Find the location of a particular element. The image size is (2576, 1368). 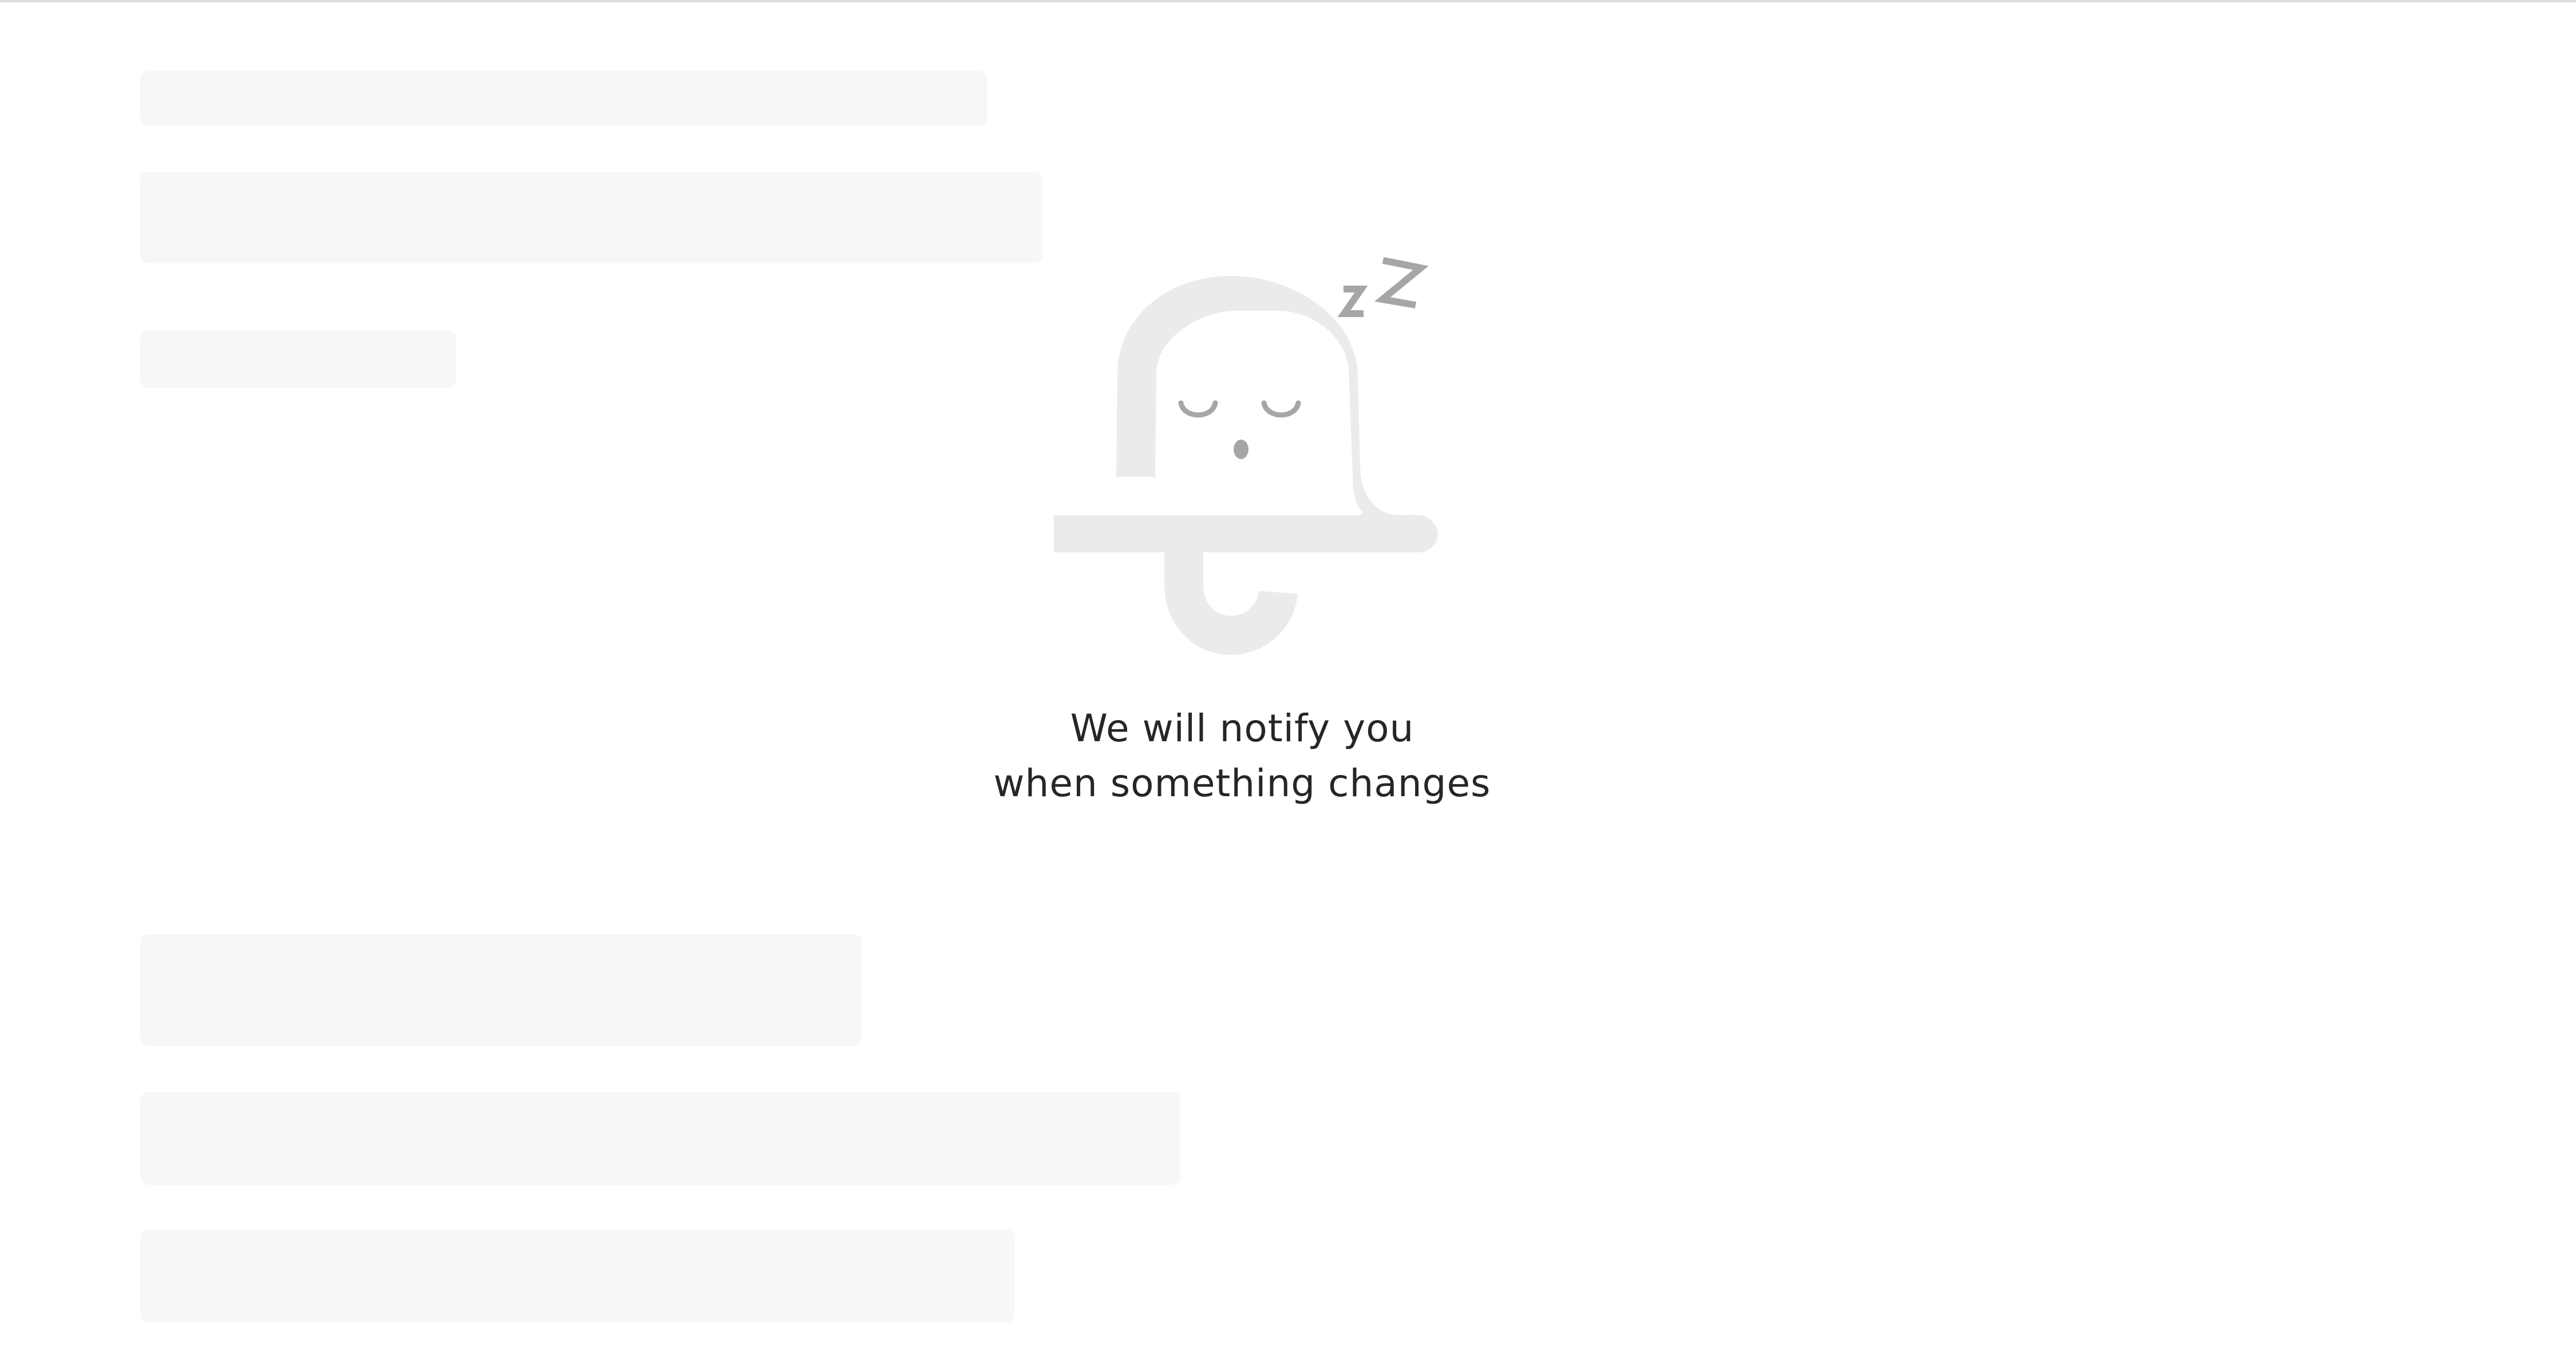

empty-state-message-line-2: when something changes is located at coordinates (1242, 783).